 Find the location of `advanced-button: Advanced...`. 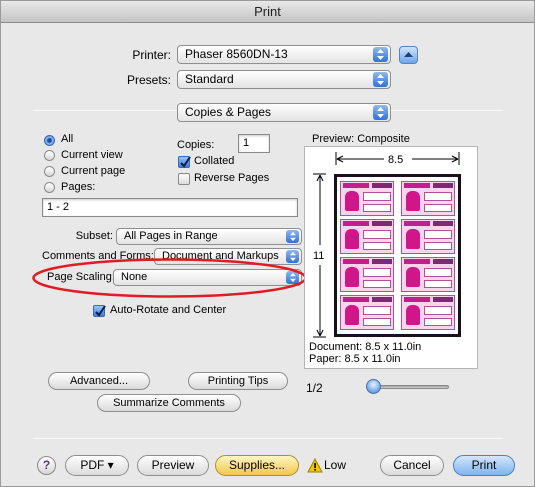

advanced-button: Advanced... is located at coordinates (99, 381).